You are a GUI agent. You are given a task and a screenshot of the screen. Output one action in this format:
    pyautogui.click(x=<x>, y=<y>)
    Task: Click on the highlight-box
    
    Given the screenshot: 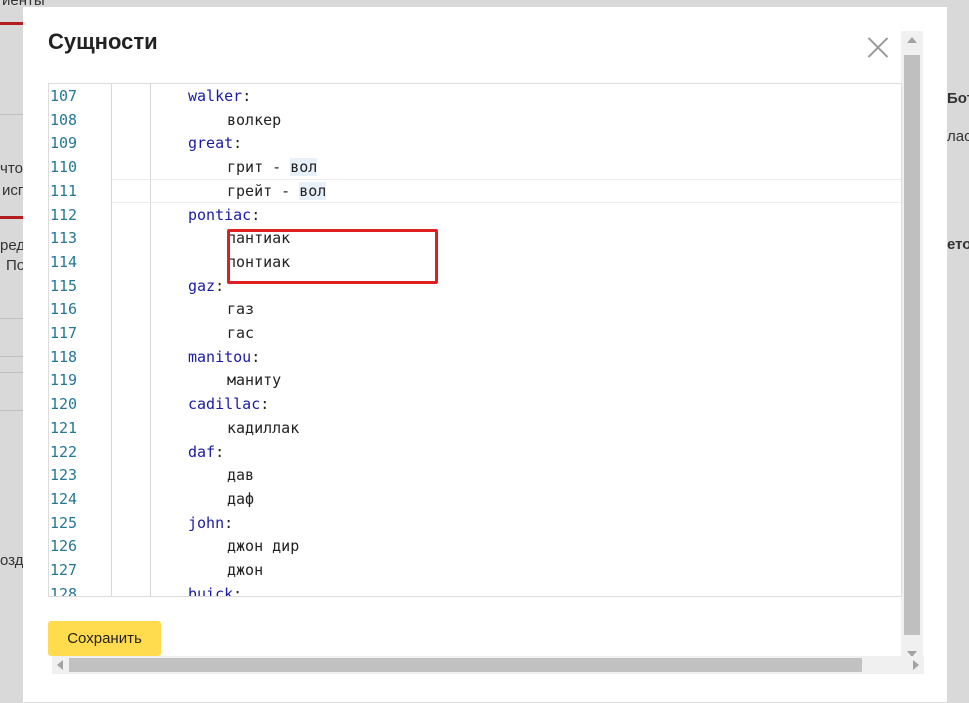 What is the action you would take?
    pyautogui.click(x=332, y=256)
    